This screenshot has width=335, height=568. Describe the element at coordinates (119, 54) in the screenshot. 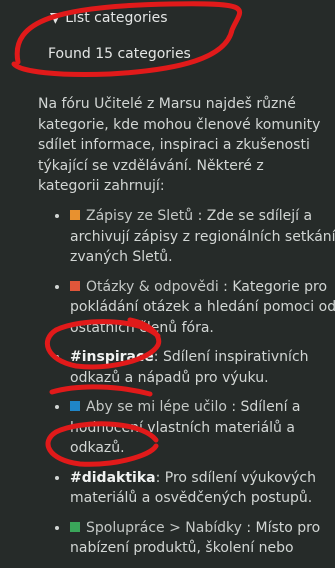

I see `found-count: Found 15 categories` at that location.